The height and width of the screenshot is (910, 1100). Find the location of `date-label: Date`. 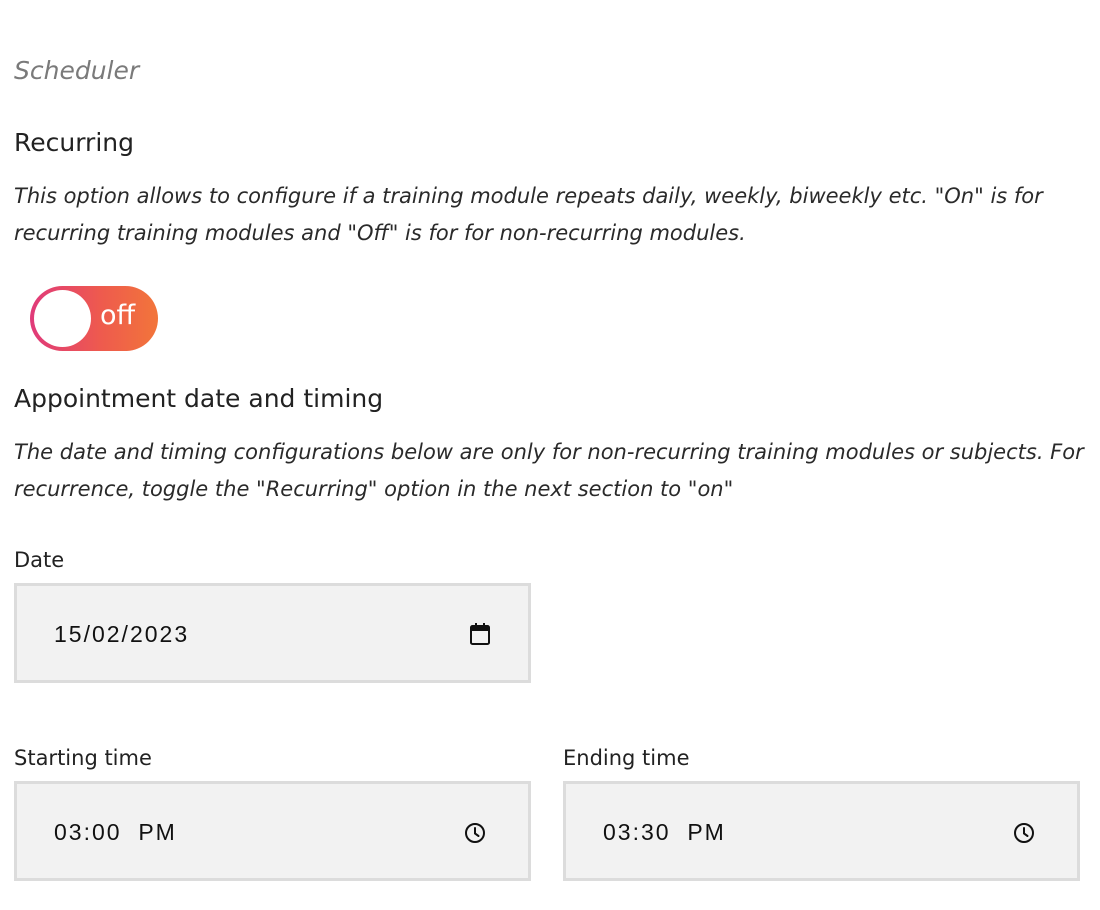

date-label: Date is located at coordinates (39, 560).